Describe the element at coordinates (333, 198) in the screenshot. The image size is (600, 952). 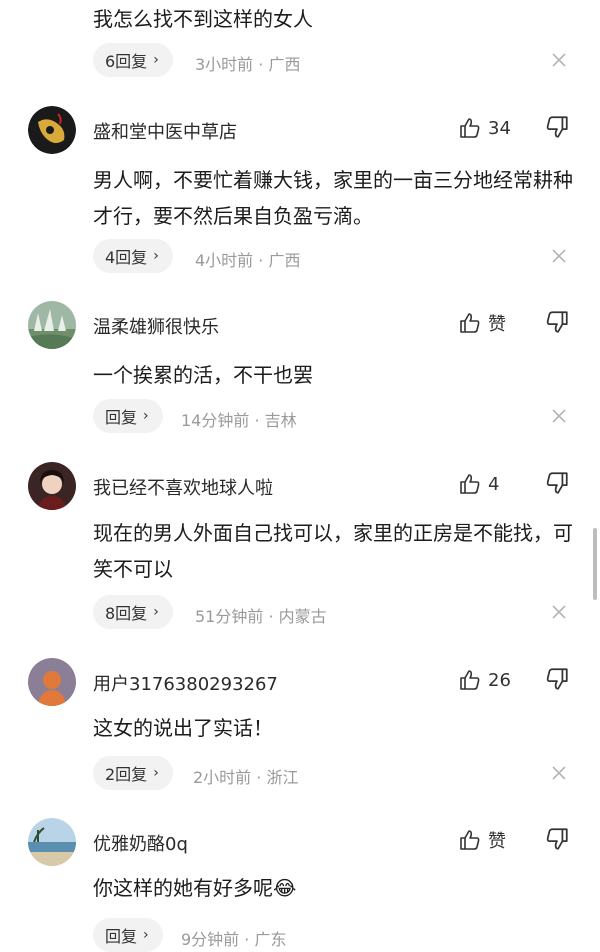
I see `comment-text: 男人啊，不要忙着赚大钱，家里的一亩三分地经常耕种才行，要不然后果自负盈亏滴。` at that location.